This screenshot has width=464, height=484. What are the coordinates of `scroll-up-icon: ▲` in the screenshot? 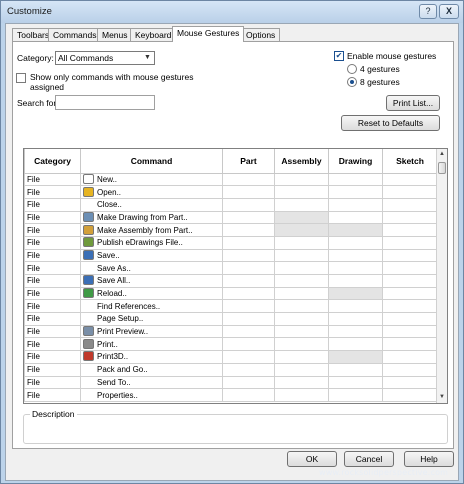 It's located at (442, 154).